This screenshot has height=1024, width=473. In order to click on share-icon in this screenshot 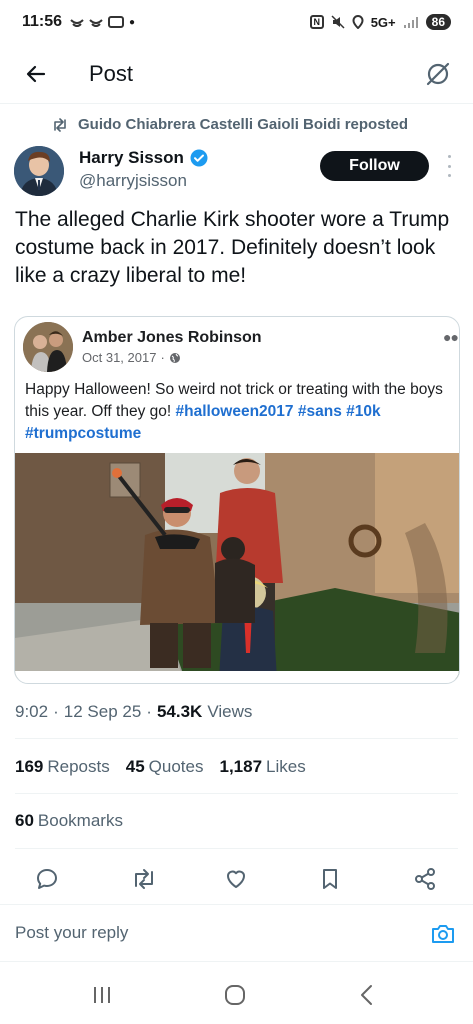, I will do `click(425, 879)`.